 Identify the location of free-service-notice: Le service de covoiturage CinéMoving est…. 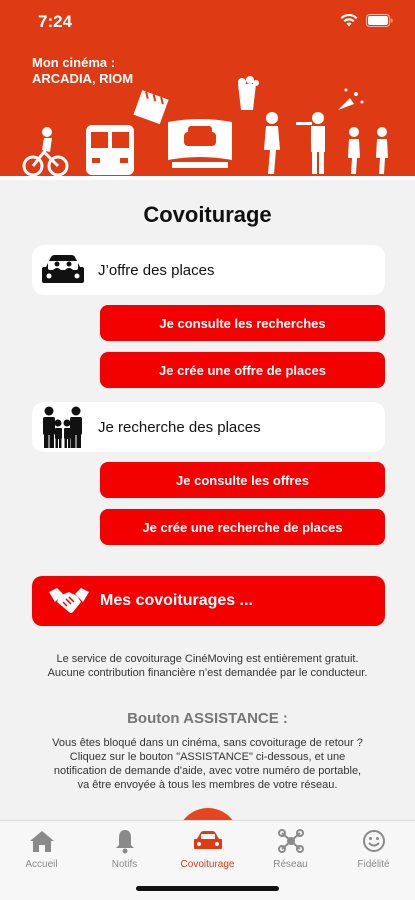
(207, 666).